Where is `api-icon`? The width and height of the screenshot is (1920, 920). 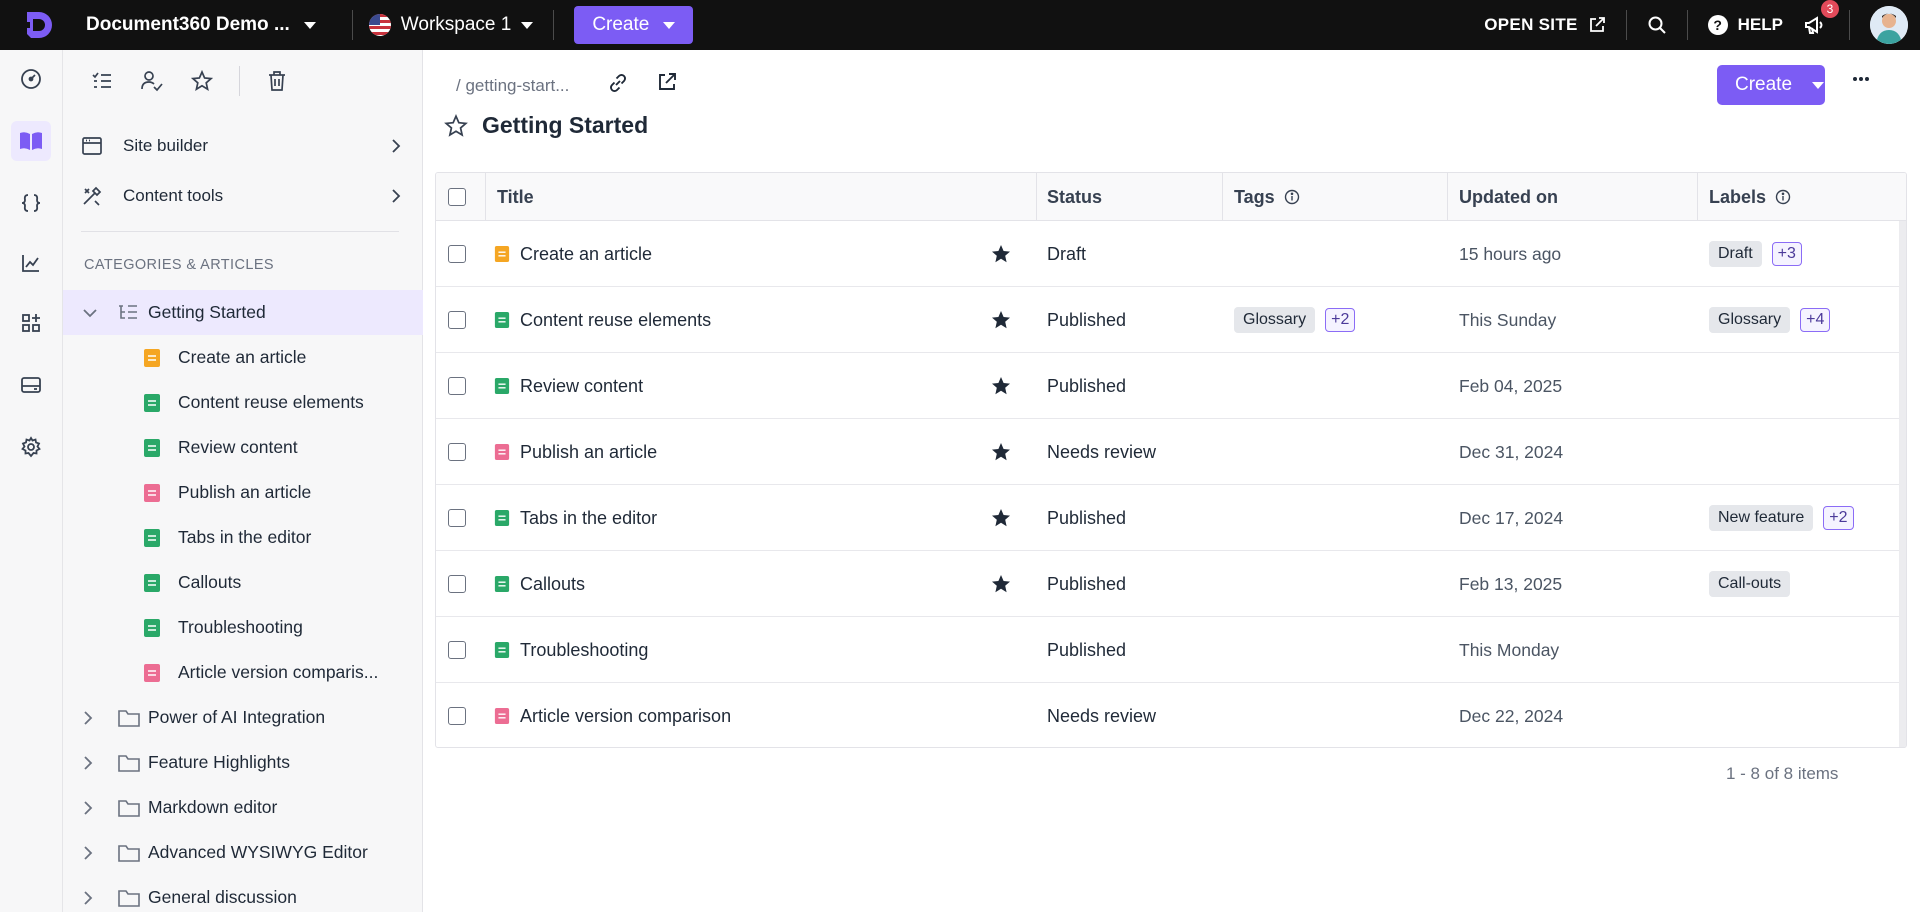 api-icon is located at coordinates (31, 203).